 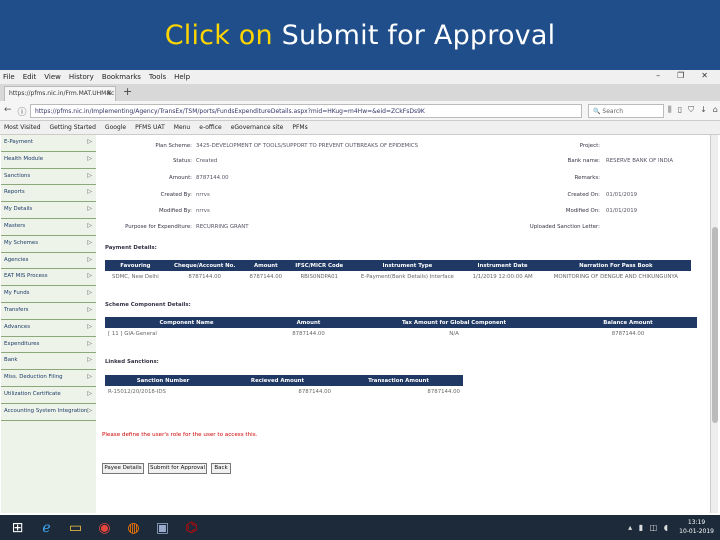 I want to click on sidebar-icon: ▯, so click(x=680, y=110).